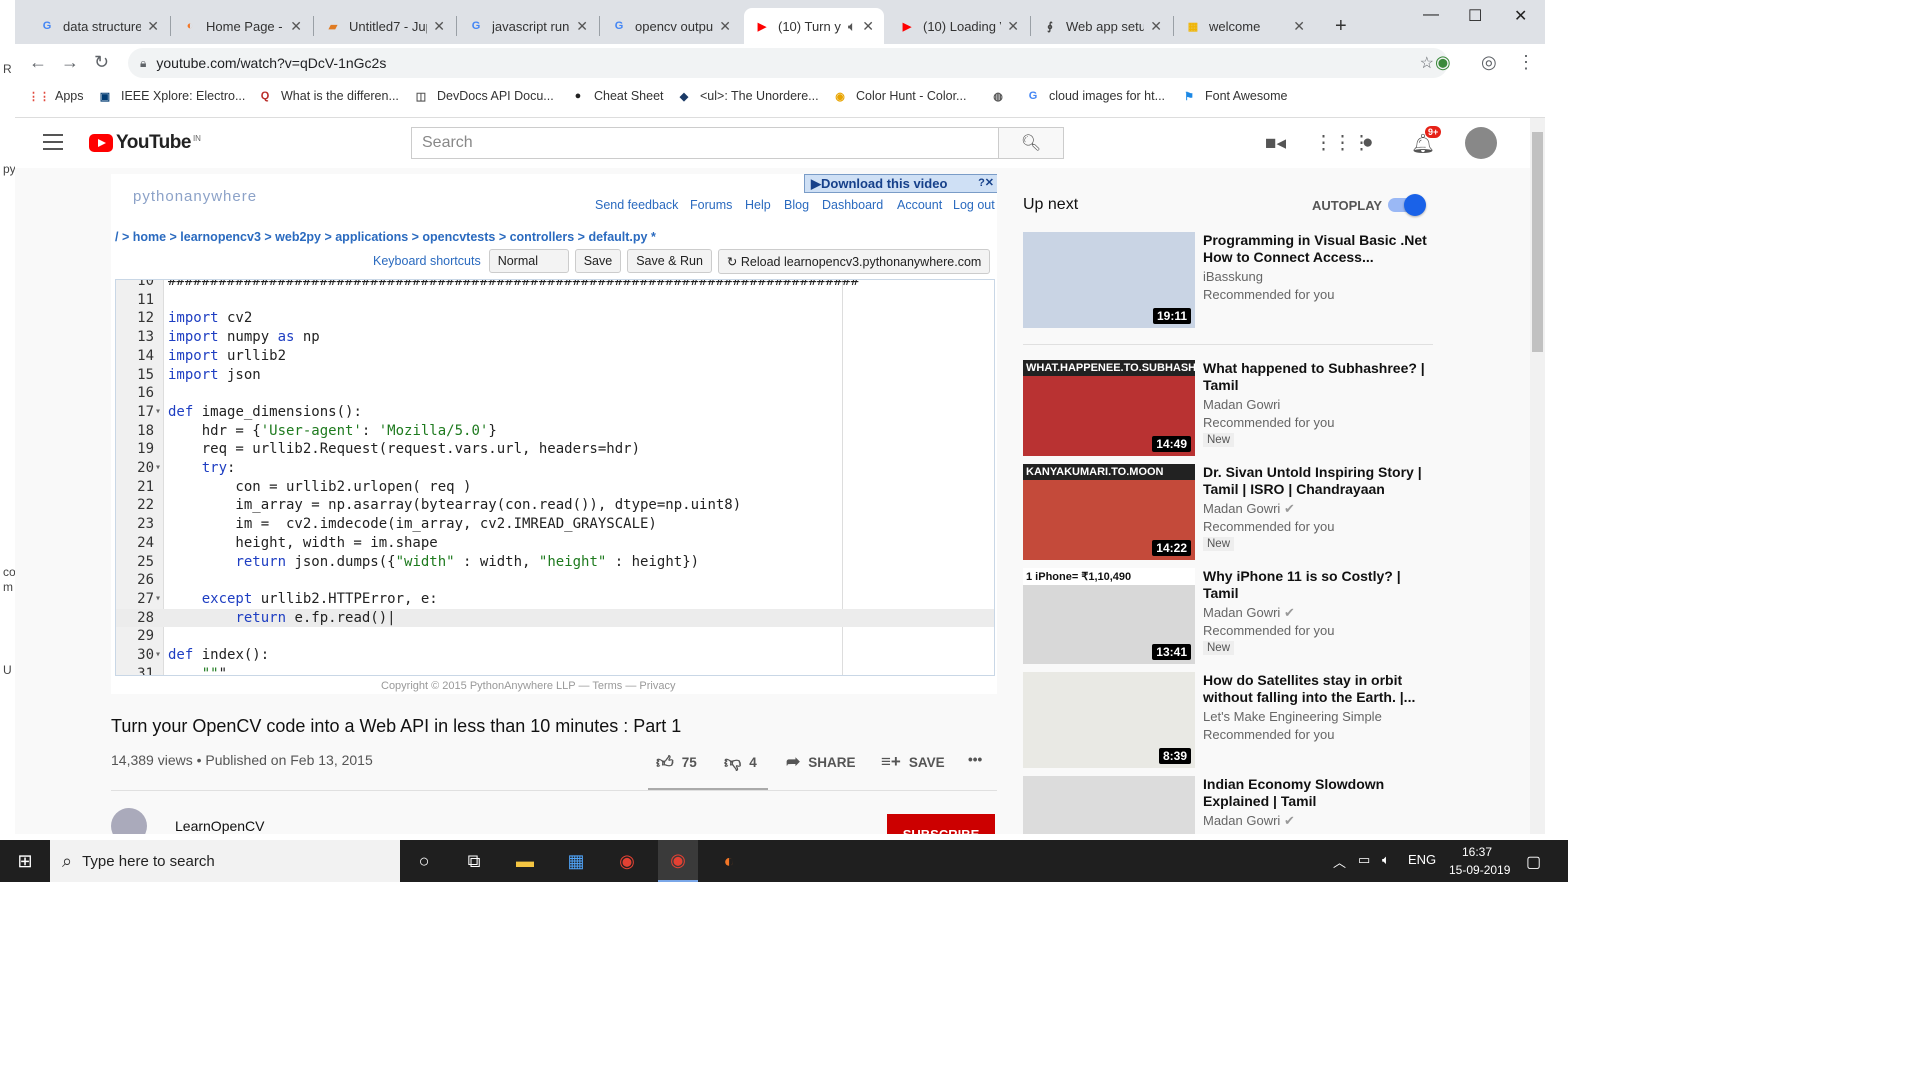 The height and width of the screenshot is (1080, 1920). Describe the element at coordinates (1109, 616) in the screenshot. I see `video-thumbnail: 1 iPhone= ₹1,10,490 13:41` at that location.